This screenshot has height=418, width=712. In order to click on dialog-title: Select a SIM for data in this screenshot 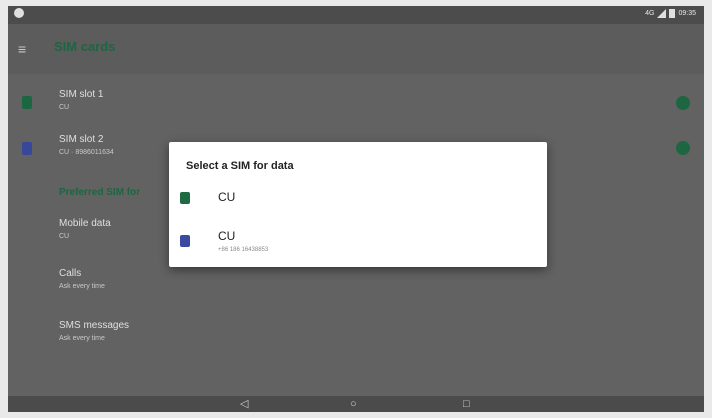, I will do `click(240, 166)`.